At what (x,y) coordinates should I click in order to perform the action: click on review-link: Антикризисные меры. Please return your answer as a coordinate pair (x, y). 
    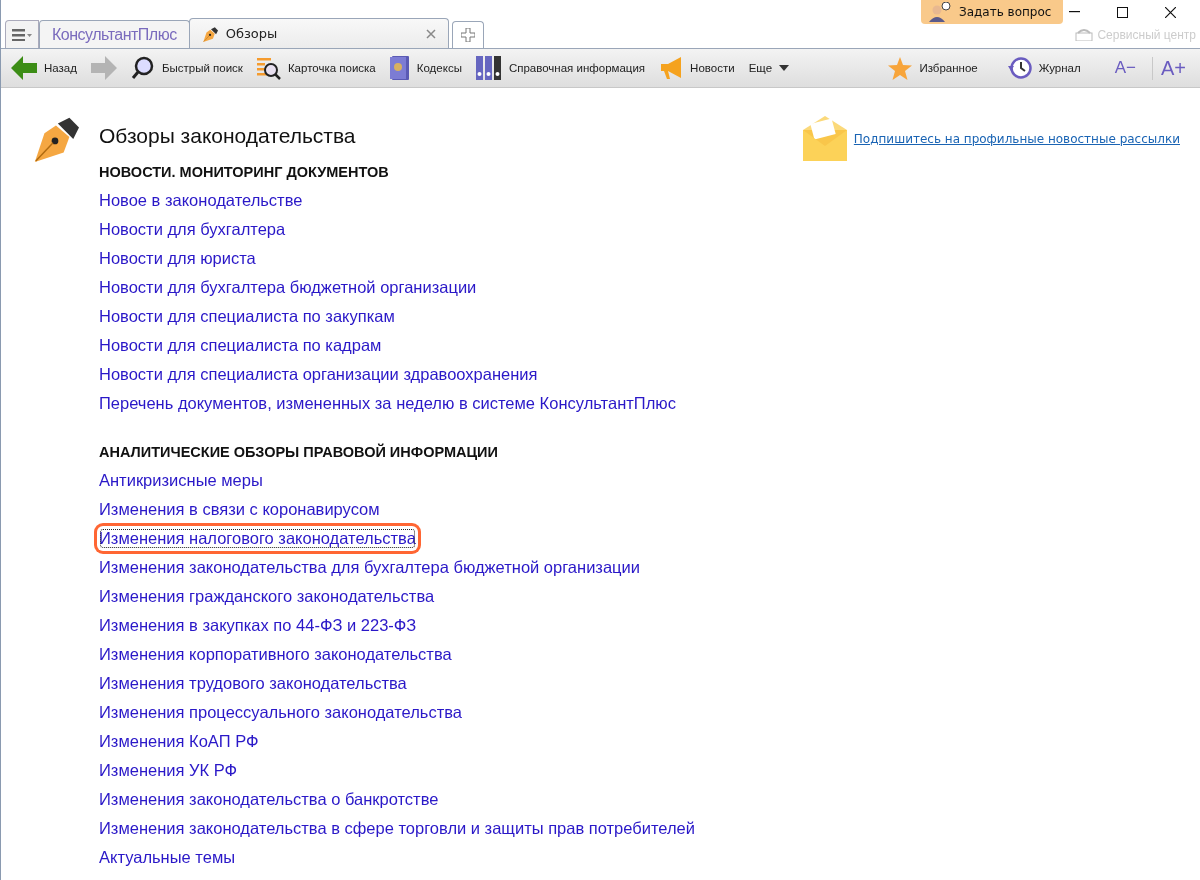
    Looking at the image, I should click on (181, 480).